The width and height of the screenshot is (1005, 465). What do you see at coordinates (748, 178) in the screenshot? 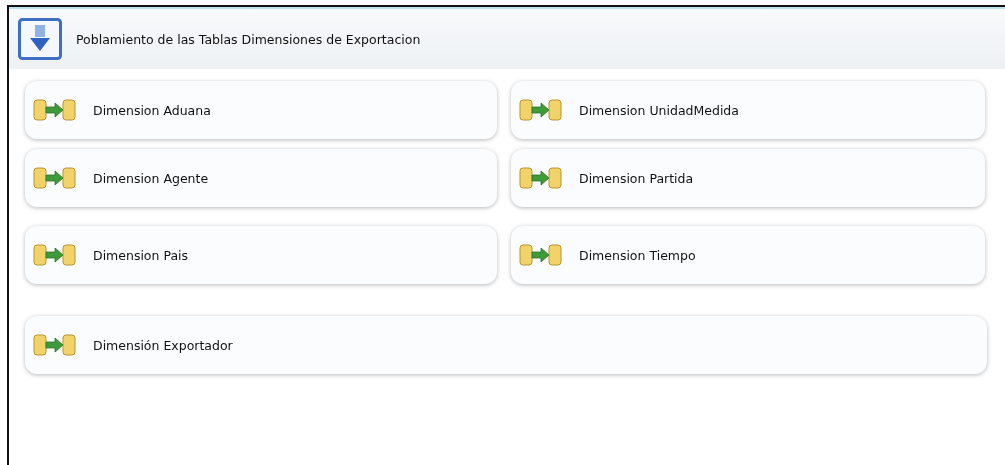
I see `data-flow-task: Dimension Partida` at bounding box center [748, 178].